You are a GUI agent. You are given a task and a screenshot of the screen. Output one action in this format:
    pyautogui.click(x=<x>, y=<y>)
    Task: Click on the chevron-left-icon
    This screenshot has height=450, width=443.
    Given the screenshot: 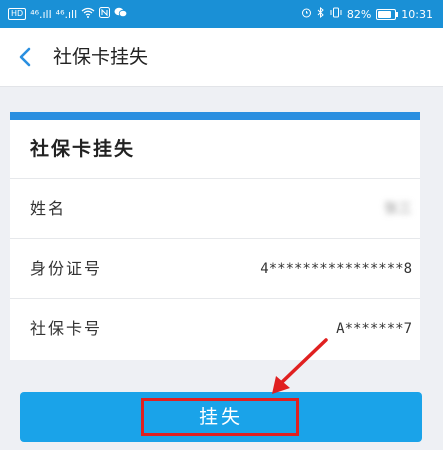 What is the action you would take?
    pyautogui.click(x=25, y=57)
    